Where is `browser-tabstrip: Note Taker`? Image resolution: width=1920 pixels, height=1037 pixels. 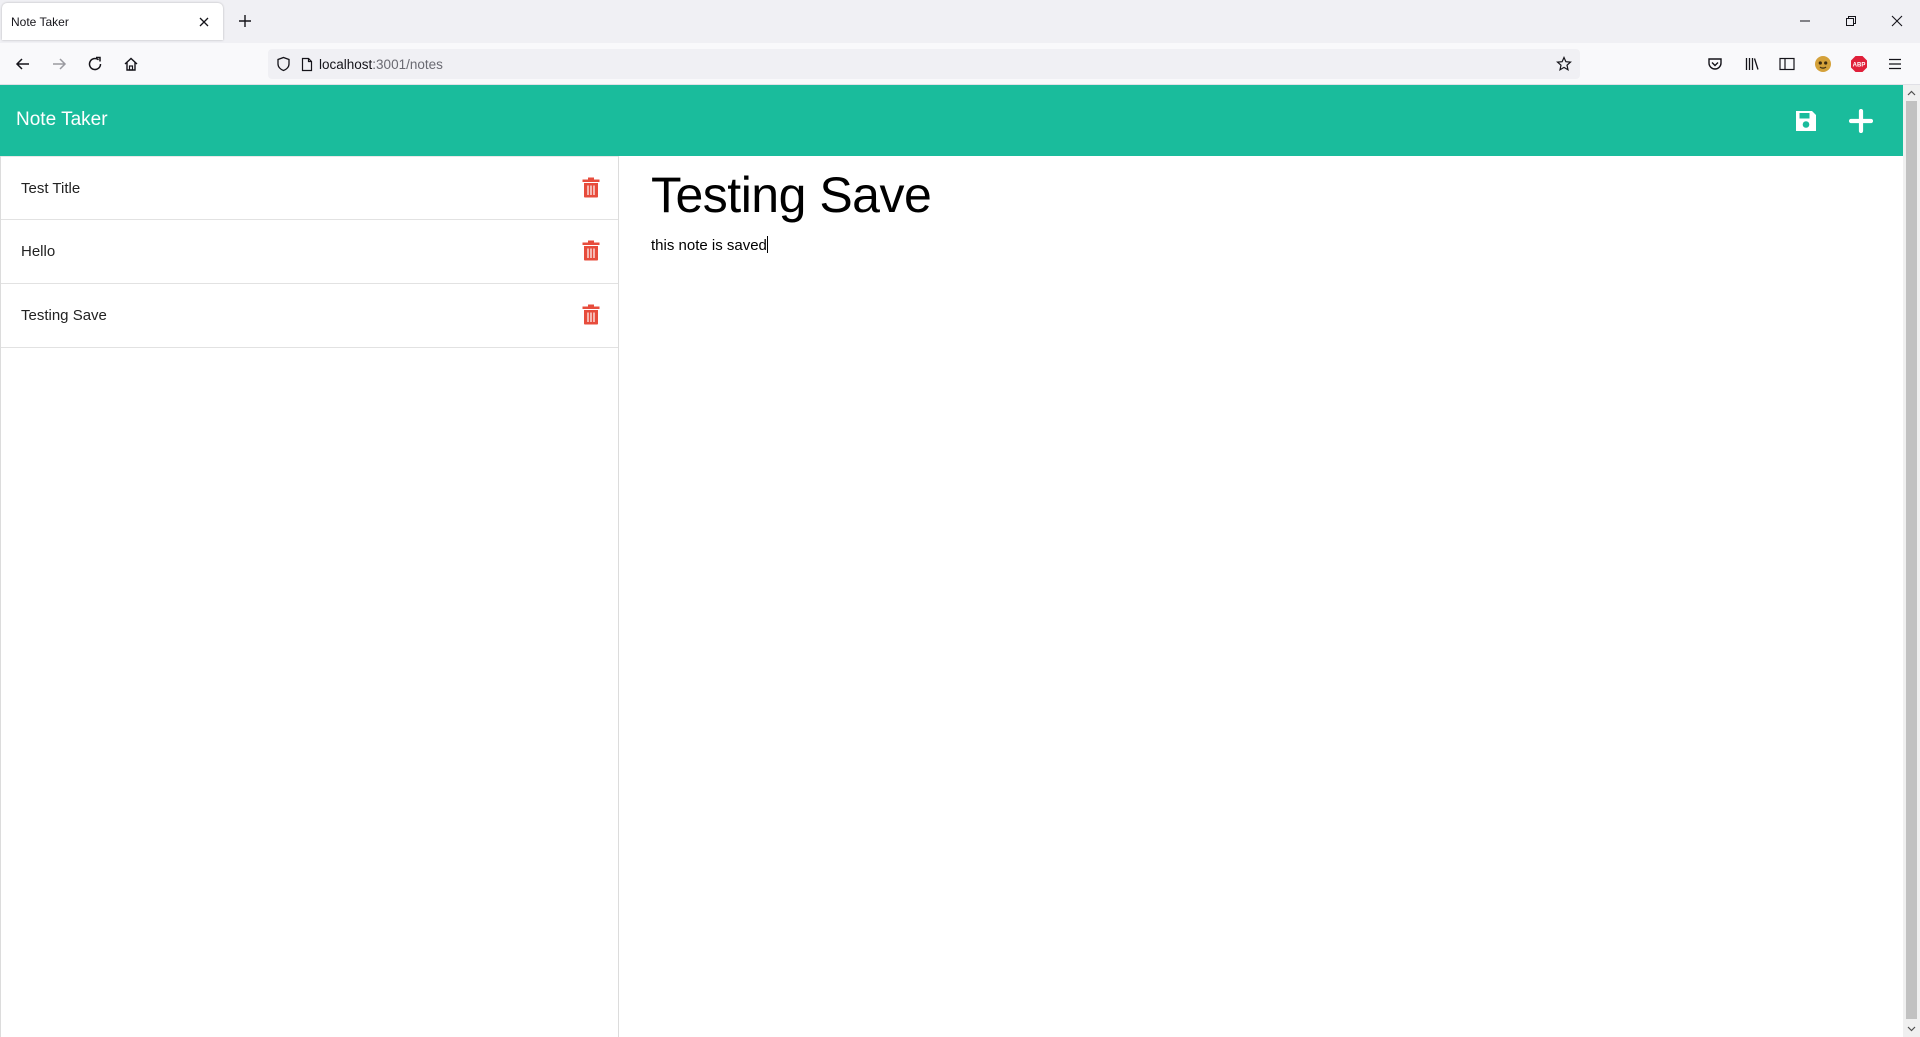
browser-tabstrip: Note Taker is located at coordinates (960, 21).